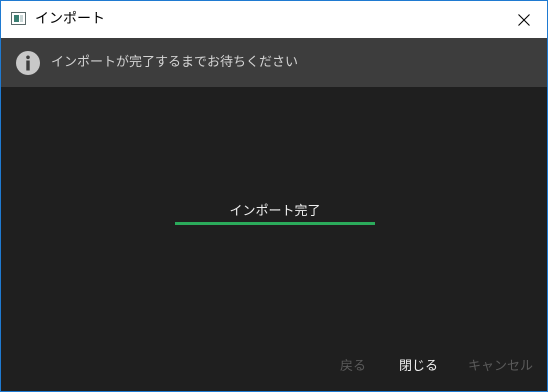 The width and height of the screenshot is (548, 392). What do you see at coordinates (70, 19) in the screenshot?
I see `window-title: インポート` at bounding box center [70, 19].